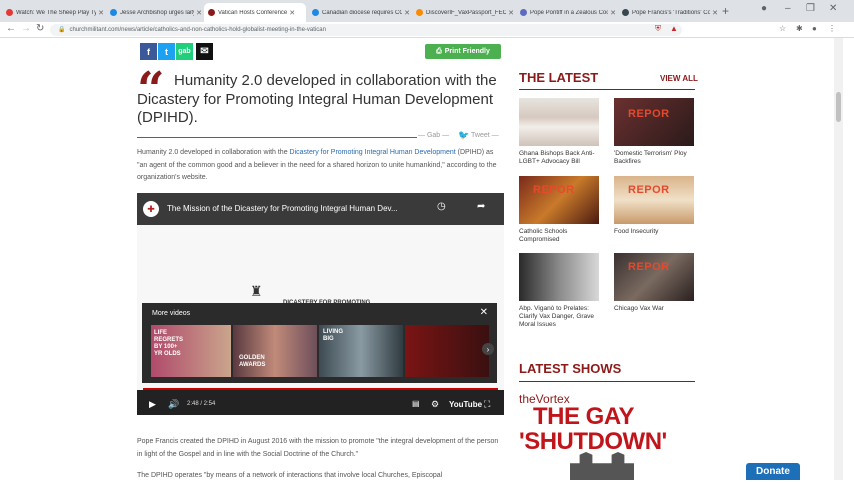  What do you see at coordinates (832, 28) in the screenshot?
I see `menu-icon: ⋮` at bounding box center [832, 28].